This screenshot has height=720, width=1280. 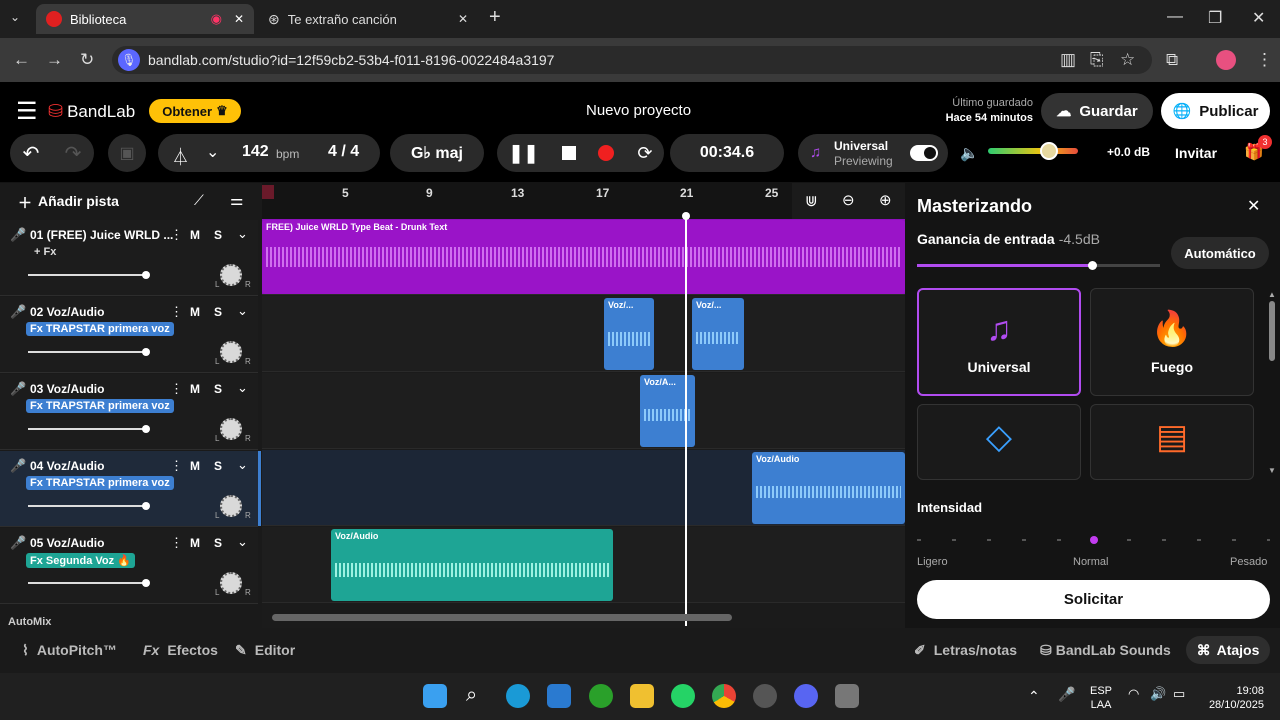 What do you see at coordinates (1175, 17) in the screenshot?
I see `minimize-button: —` at bounding box center [1175, 17].